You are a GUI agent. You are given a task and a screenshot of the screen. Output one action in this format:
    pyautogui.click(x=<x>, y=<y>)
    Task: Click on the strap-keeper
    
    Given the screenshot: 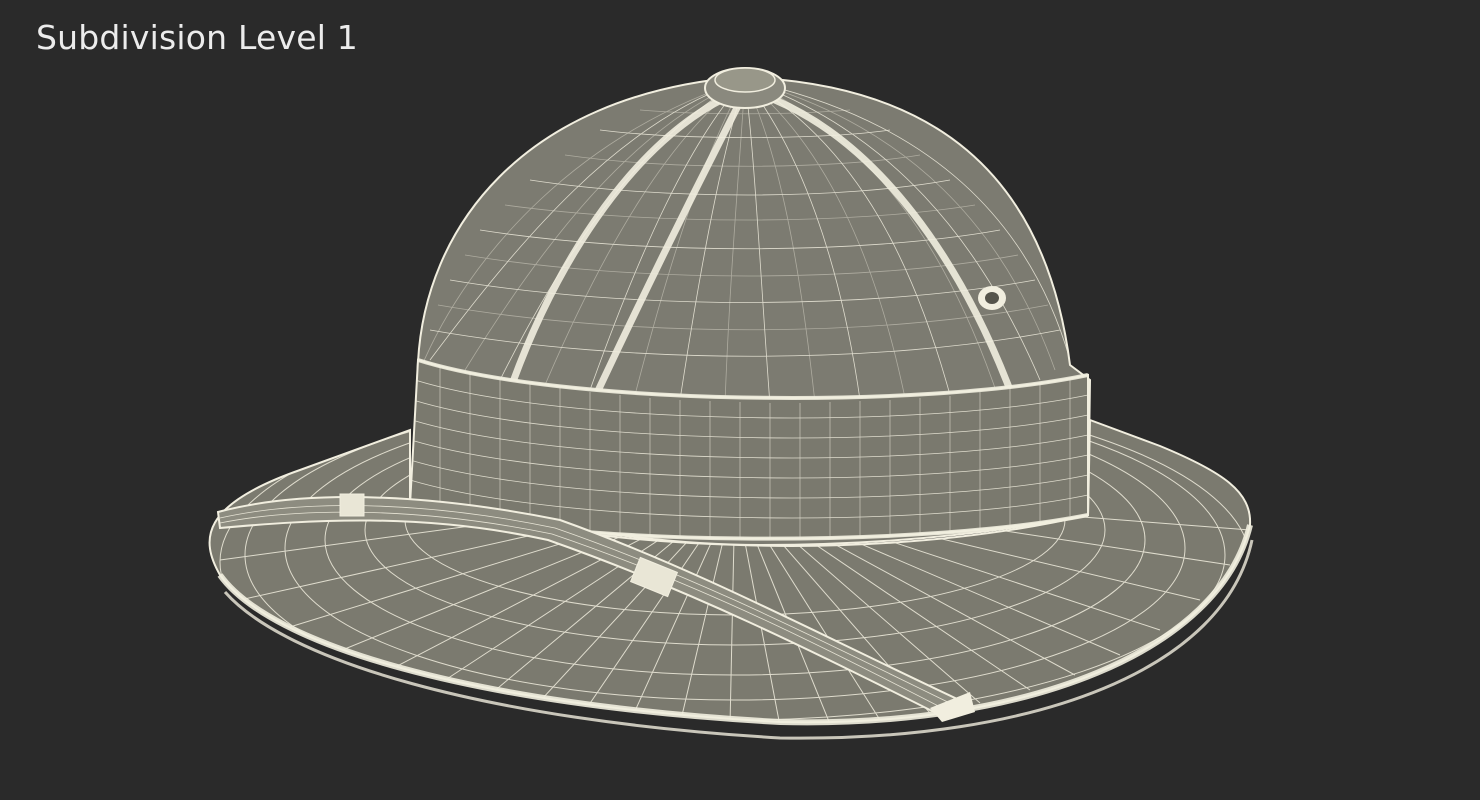 What is the action you would take?
    pyautogui.click(x=352, y=505)
    